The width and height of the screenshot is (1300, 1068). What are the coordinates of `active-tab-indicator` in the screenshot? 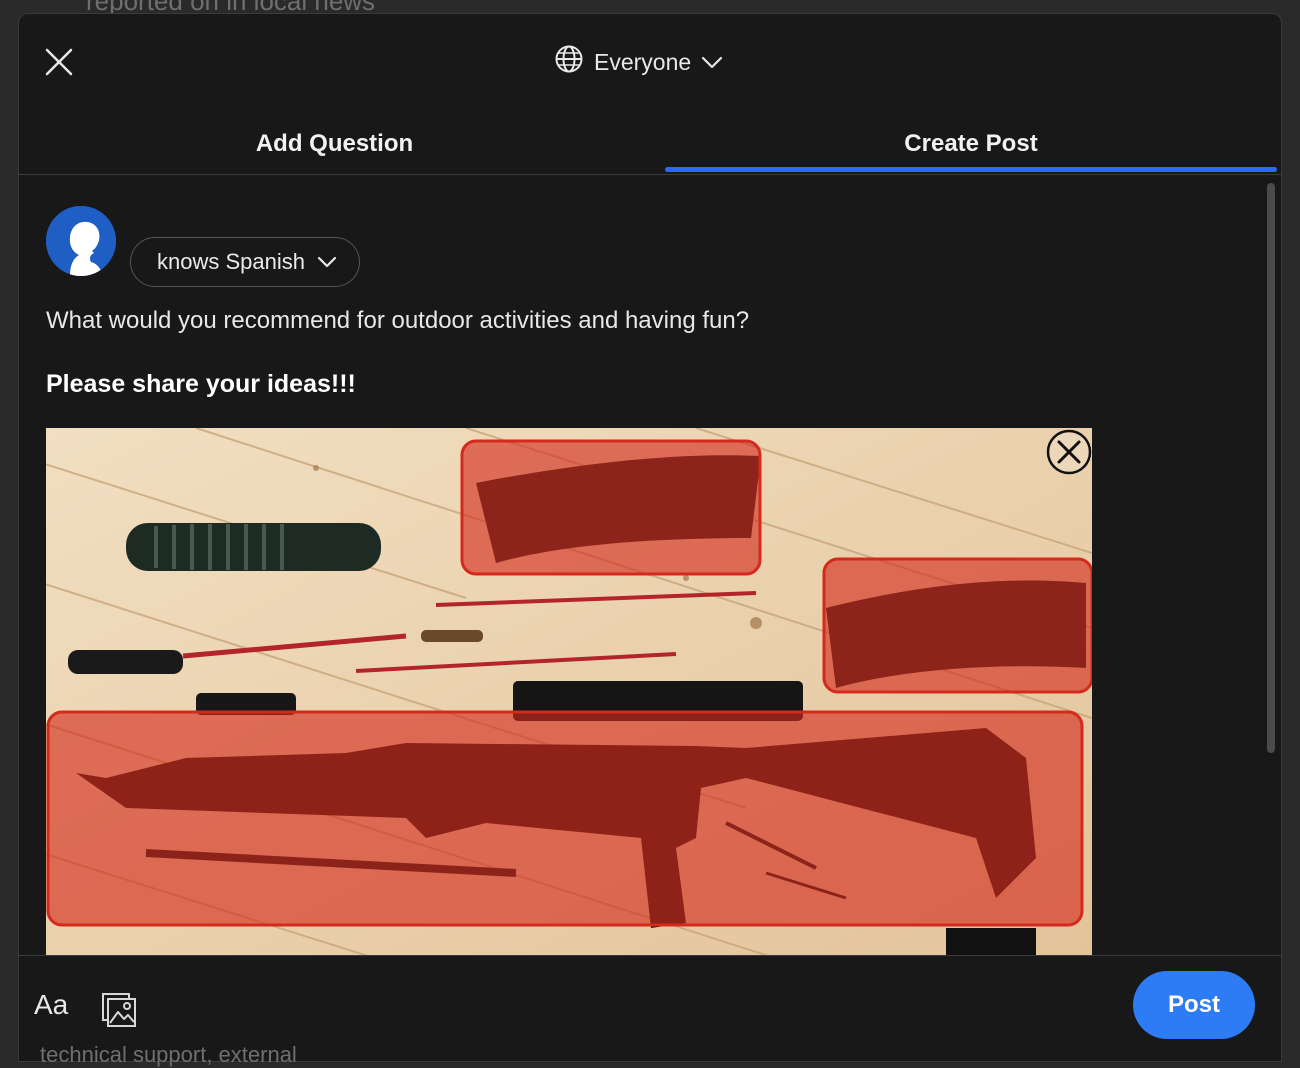 It's located at (971, 169).